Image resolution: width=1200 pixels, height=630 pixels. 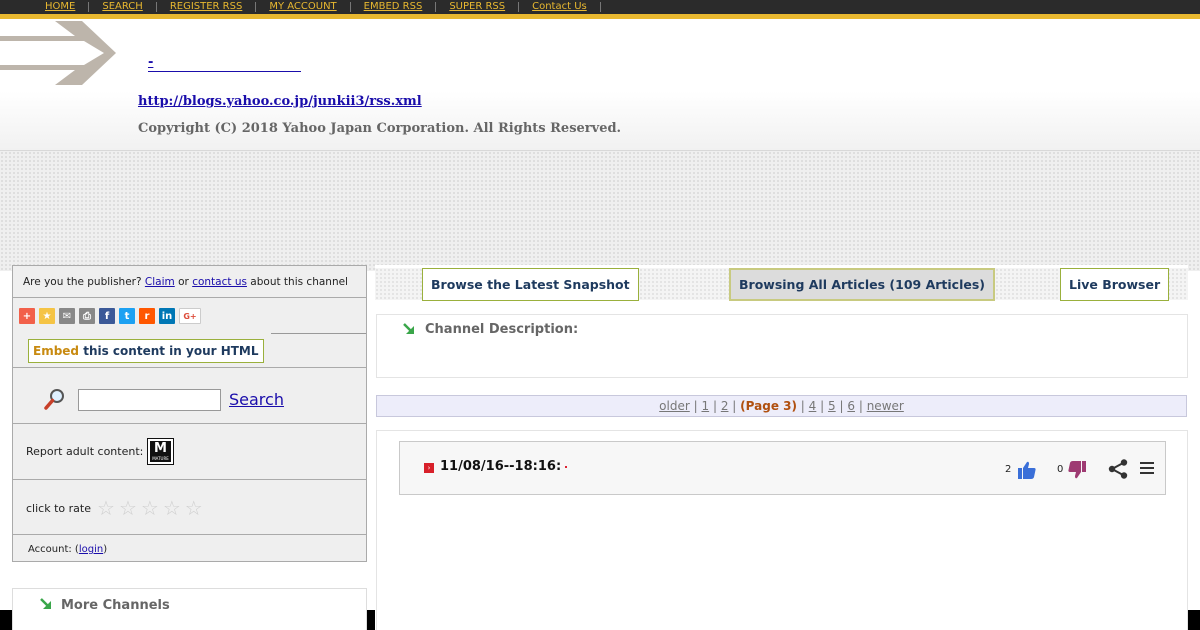 I want to click on magnifier-search-icon, so click(x=54, y=399).